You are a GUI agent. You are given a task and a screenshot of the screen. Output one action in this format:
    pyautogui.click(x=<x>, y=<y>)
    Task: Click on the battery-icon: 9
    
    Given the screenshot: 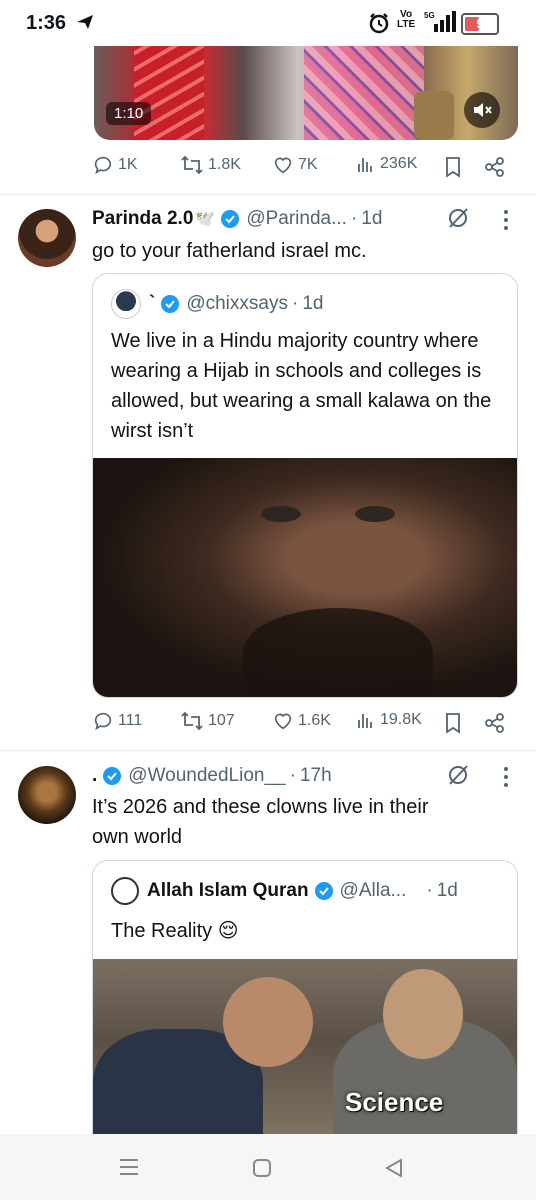 What is the action you would take?
    pyautogui.click(x=480, y=24)
    